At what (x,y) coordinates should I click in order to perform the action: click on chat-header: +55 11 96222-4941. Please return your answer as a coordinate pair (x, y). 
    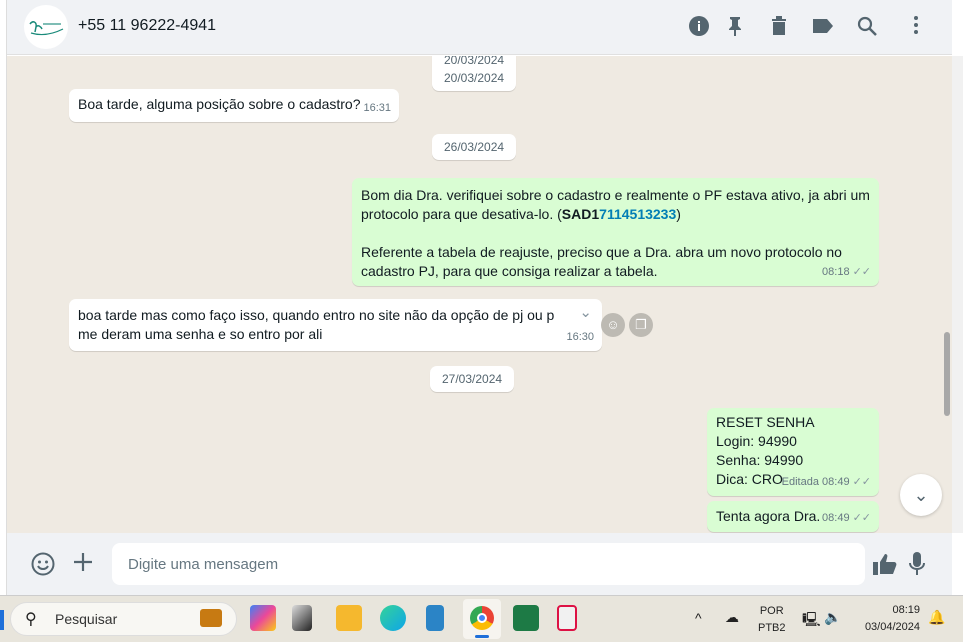
    Looking at the image, I should click on (479, 27).